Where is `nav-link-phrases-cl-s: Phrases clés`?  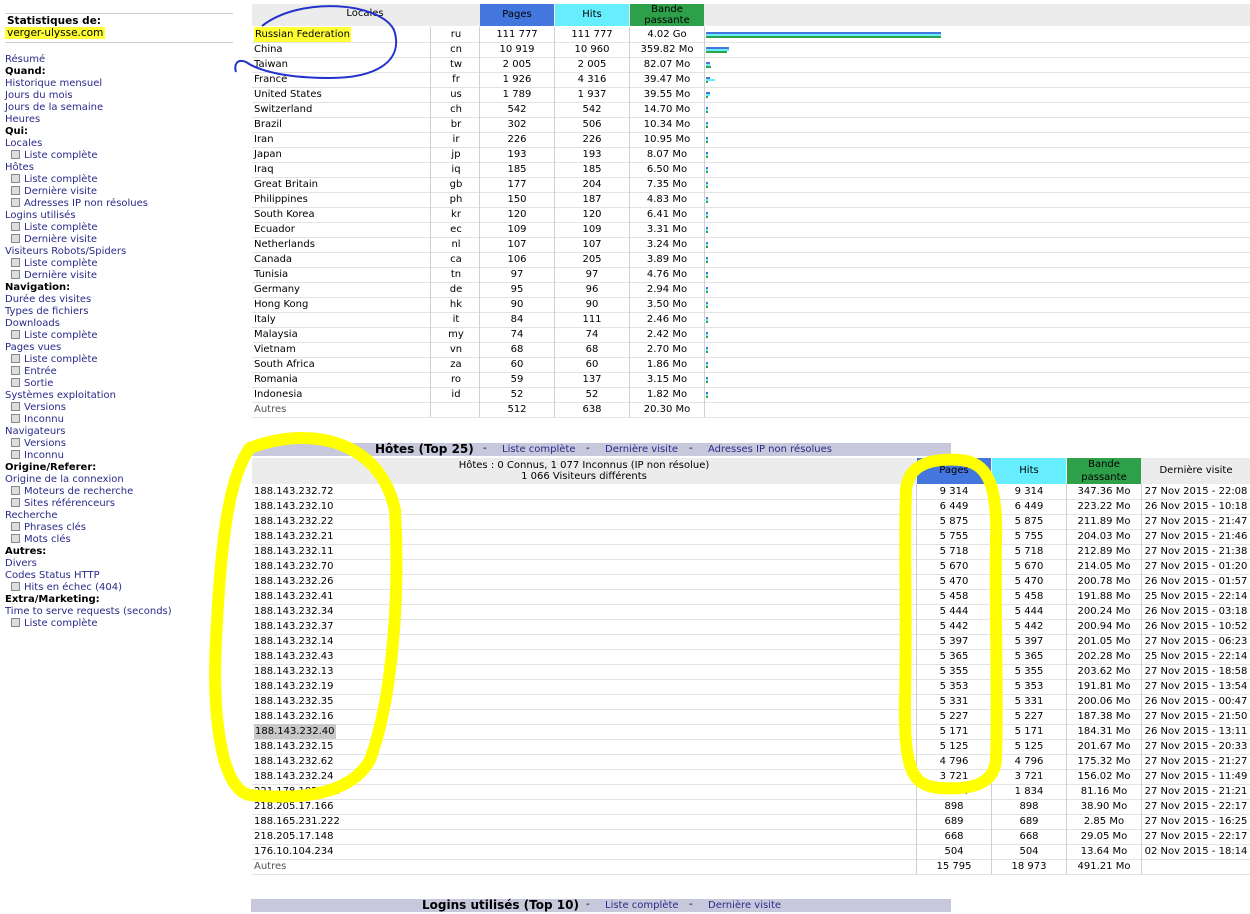
nav-link-phrases-cl-s: Phrases clés is located at coordinates (118, 528).